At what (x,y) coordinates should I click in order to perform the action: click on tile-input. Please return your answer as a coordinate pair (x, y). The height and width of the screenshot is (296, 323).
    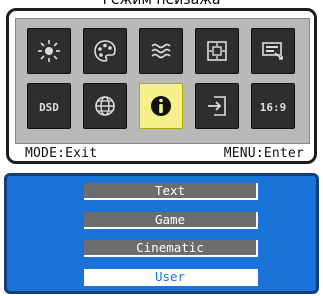
    Looking at the image, I should click on (217, 106).